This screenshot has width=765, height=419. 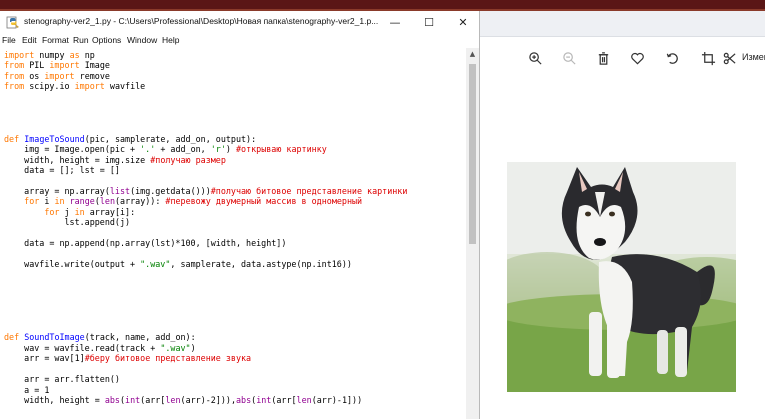 What do you see at coordinates (170, 40) in the screenshot?
I see `menu-help: Help` at bounding box center [170, 40].